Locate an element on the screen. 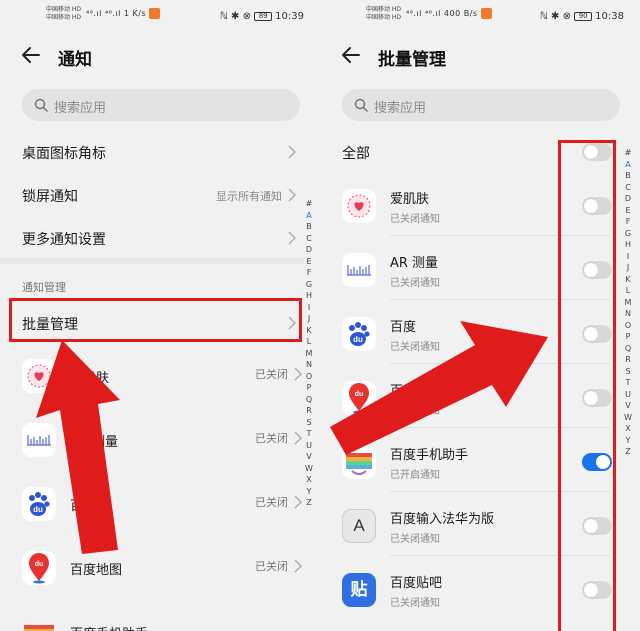  battery-icon: 89 is located at coordinates (263, 16).